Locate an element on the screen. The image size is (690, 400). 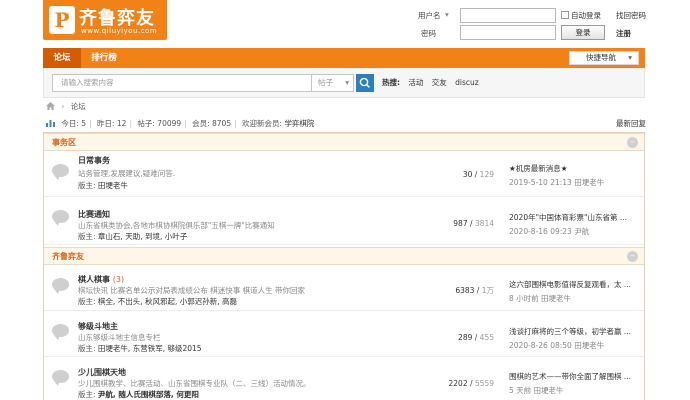
last-post-meta: 2020-8-16 09:23 尹航 is located at coordinates (549, 231).